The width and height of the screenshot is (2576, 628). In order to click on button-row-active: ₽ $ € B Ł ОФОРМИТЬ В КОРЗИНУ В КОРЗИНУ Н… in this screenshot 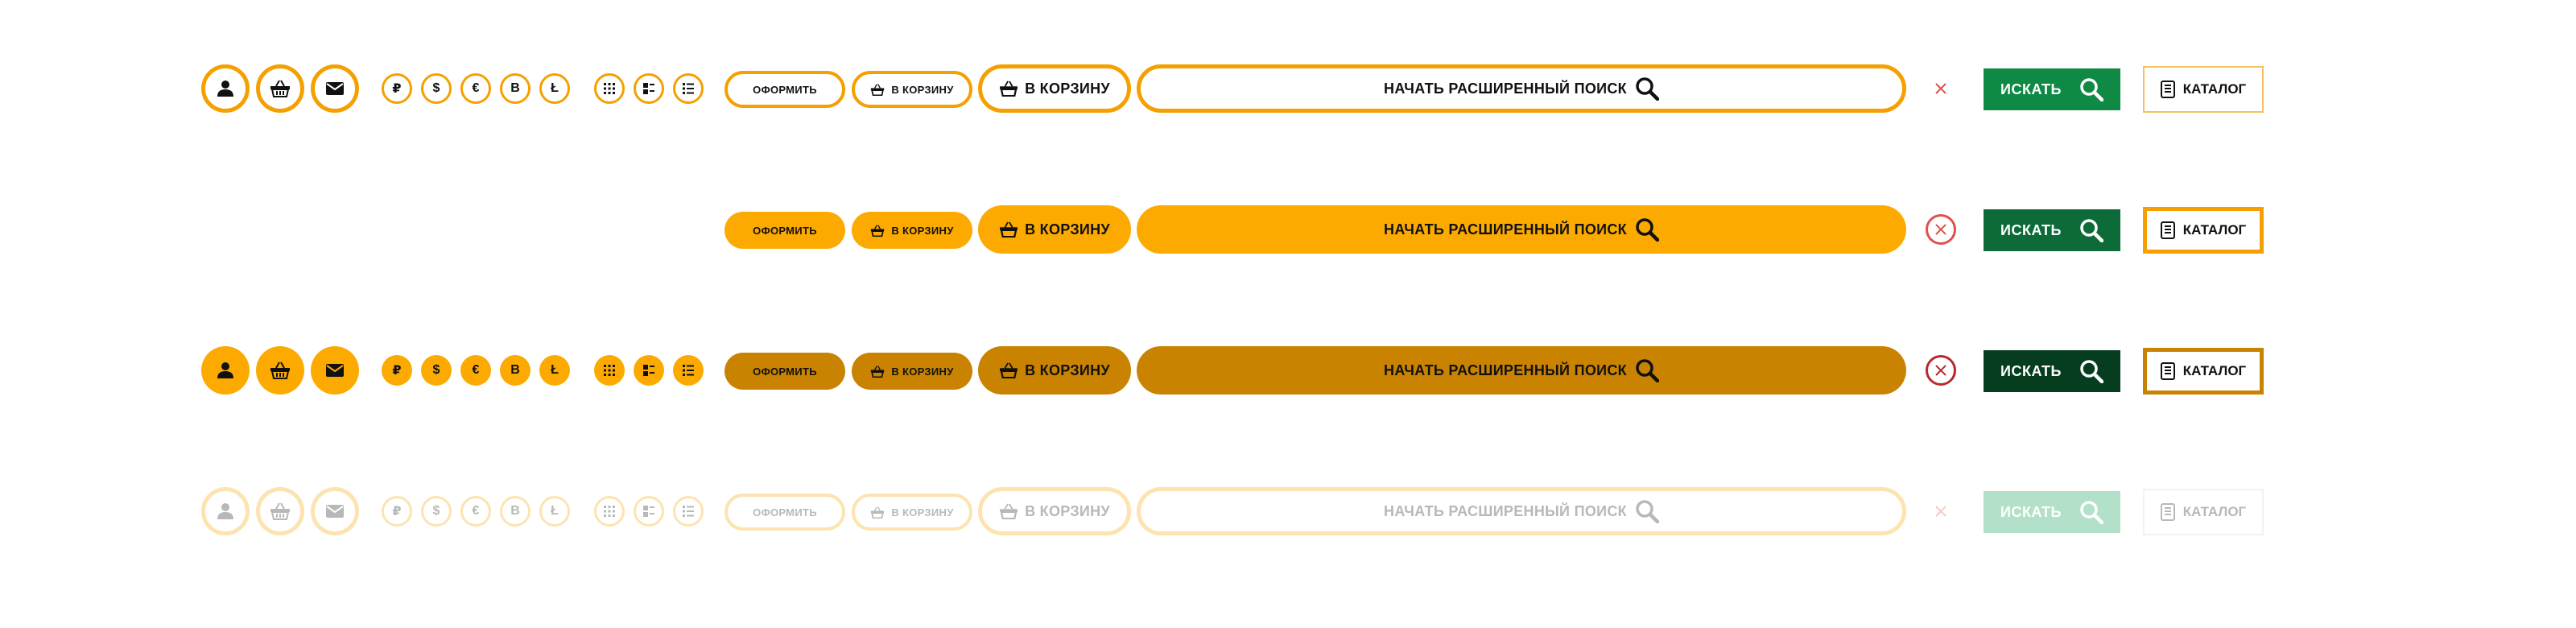, I will do `click(1288, 370)`.